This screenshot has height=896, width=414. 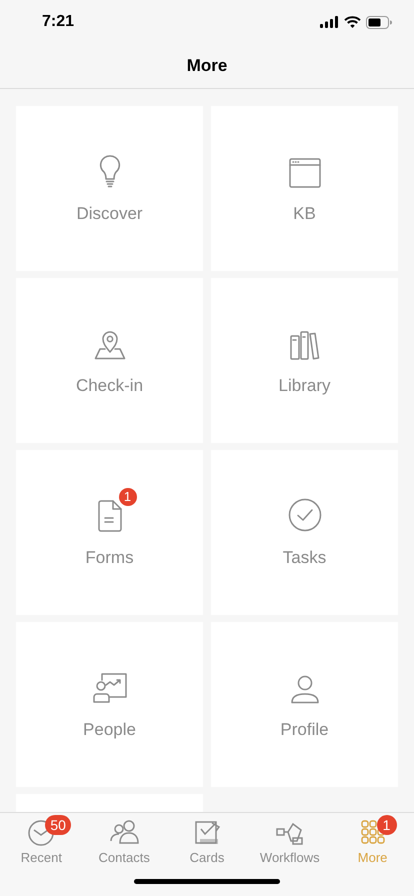 I want to click on menu-tile: Profile, so click(x=304, y=704).